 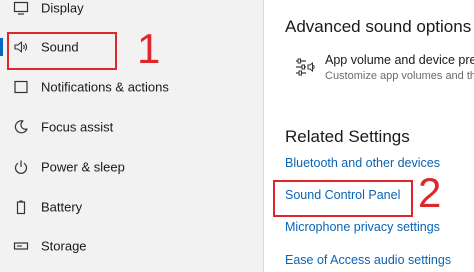 I want to click on storage-icon, so click(x=21, y=246).